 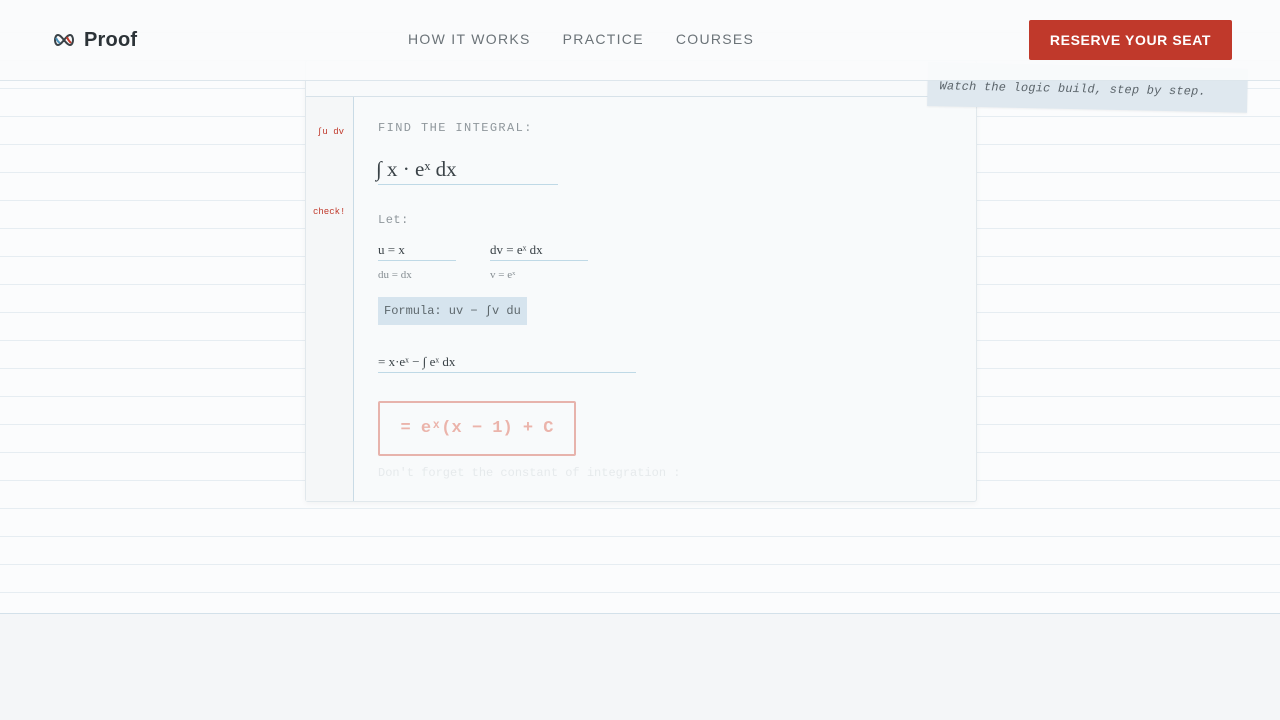 I want to click on problem-prompt: FIND THE INTEGRAL:, so click(x=455, y=128).